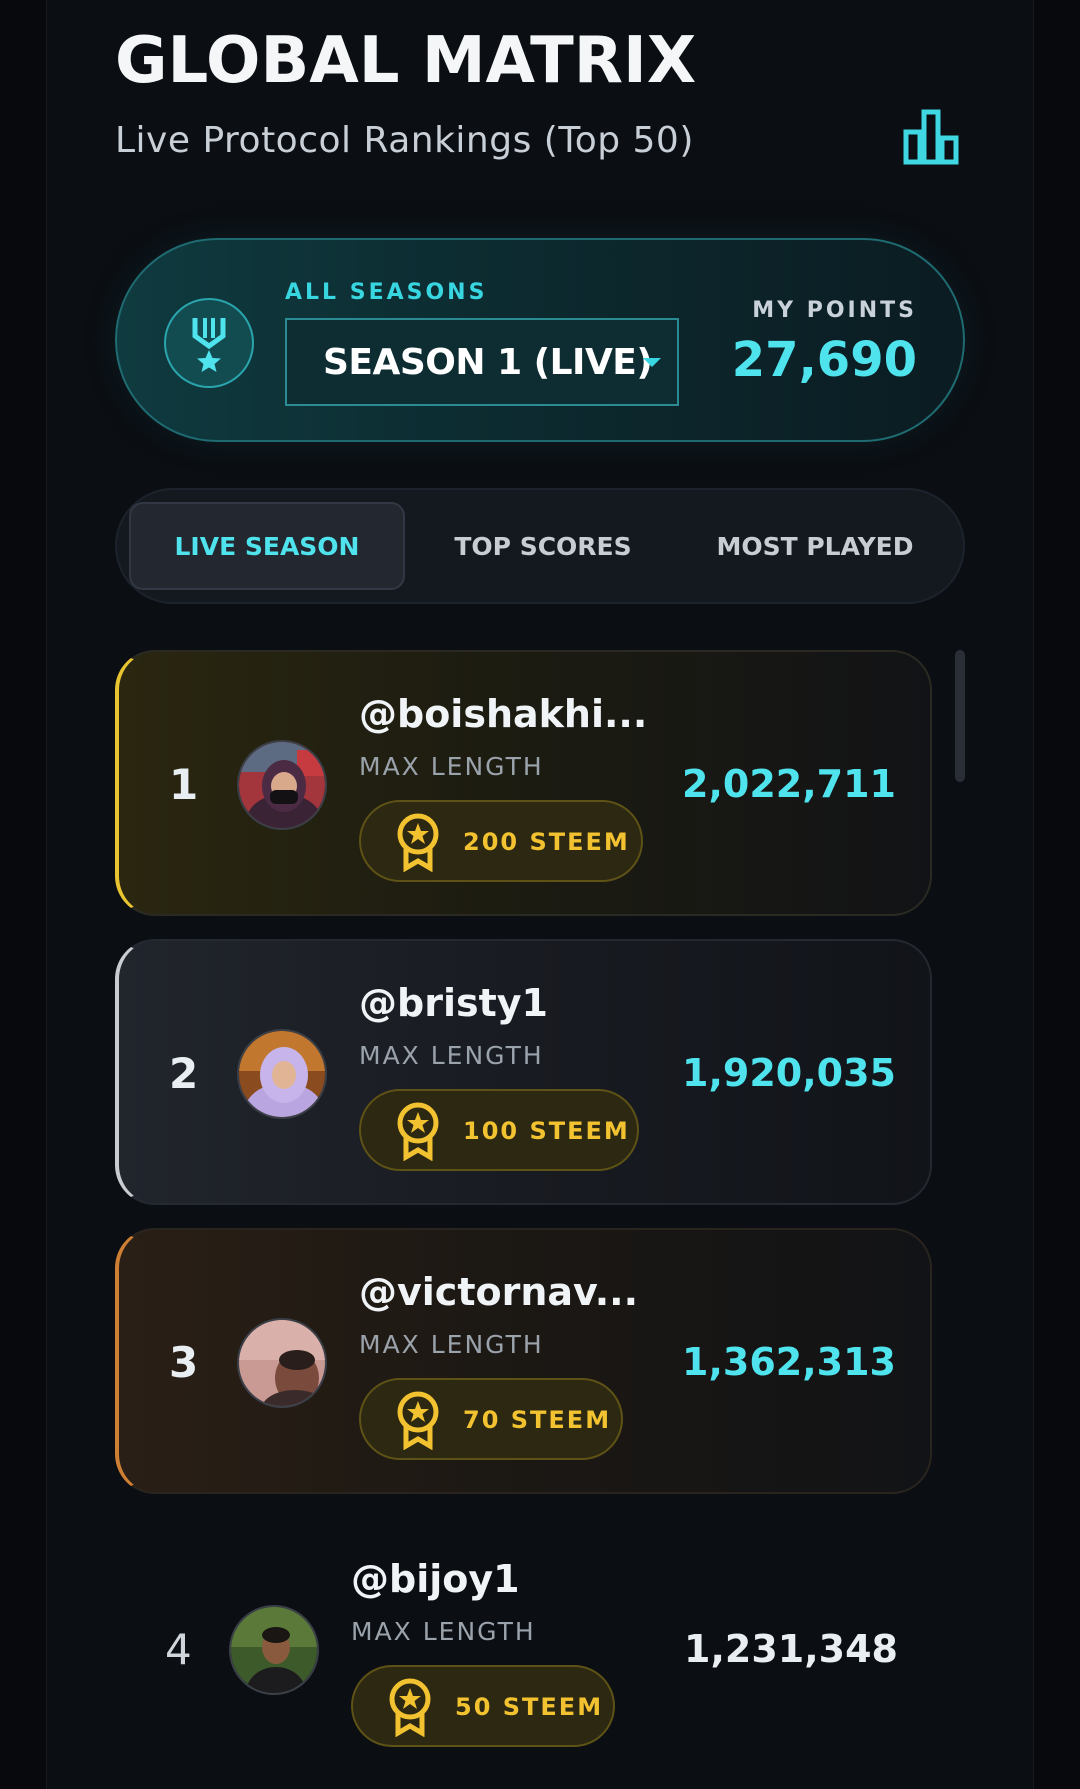 Image resolution: width=1080 pixels, height=1789 pixels. What do you see at coordinates (406, 61) in the screenshot?
I see `page-title: GLOBAL MATRIX` at bounding box center [406, 61].